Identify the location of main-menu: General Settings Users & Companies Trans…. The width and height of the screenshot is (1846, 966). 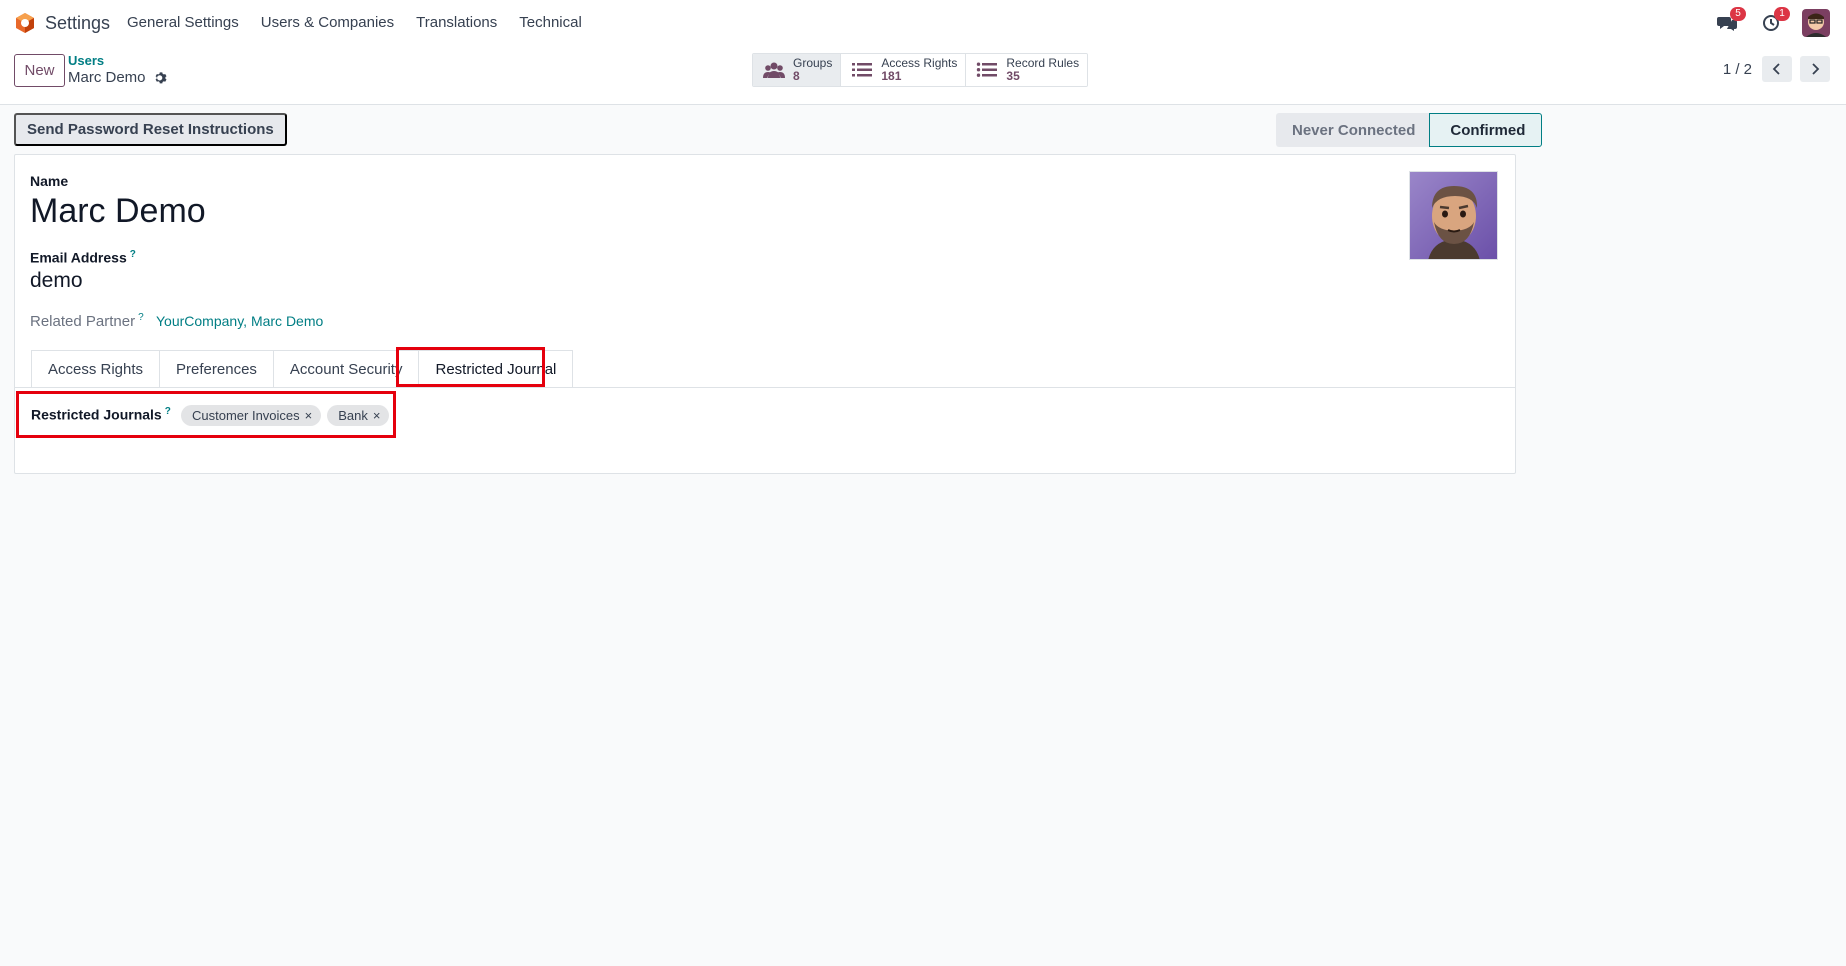
(365, 22).